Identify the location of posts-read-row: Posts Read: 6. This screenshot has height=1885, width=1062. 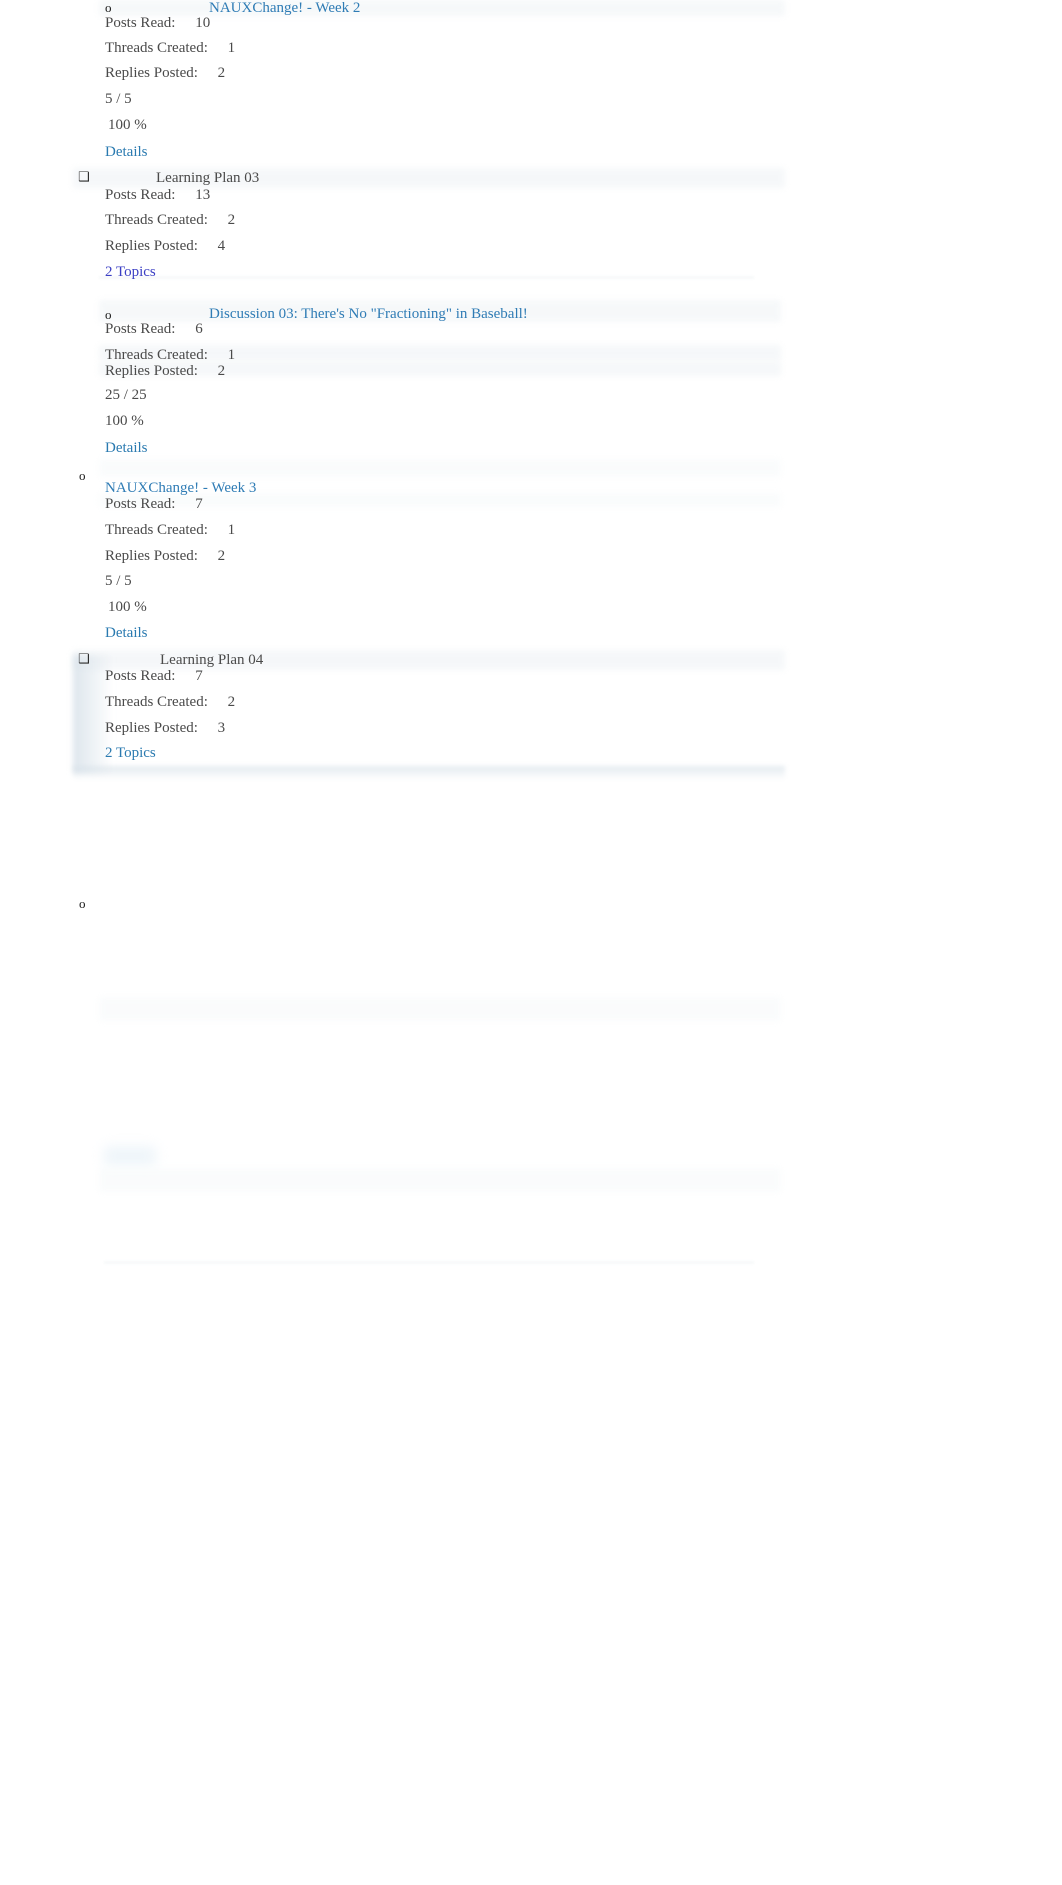
(154, 329).